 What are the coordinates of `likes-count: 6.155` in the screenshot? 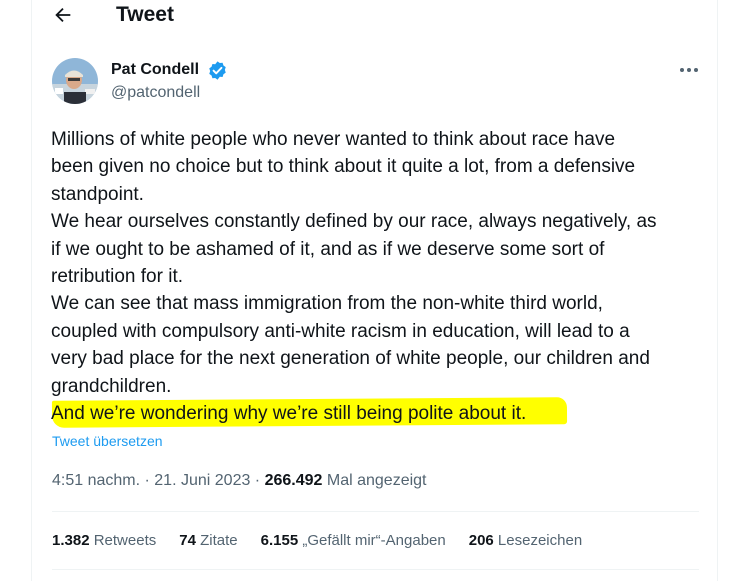 It's located at (279, 540).